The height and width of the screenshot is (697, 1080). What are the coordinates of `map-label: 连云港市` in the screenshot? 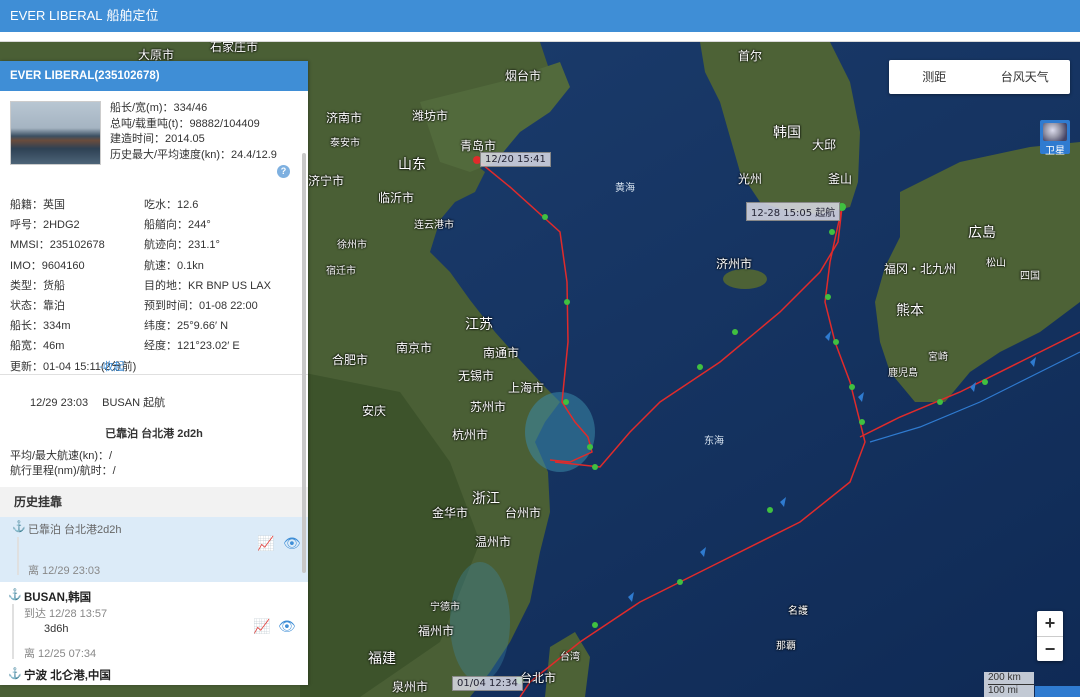 It's located at (434, 225).